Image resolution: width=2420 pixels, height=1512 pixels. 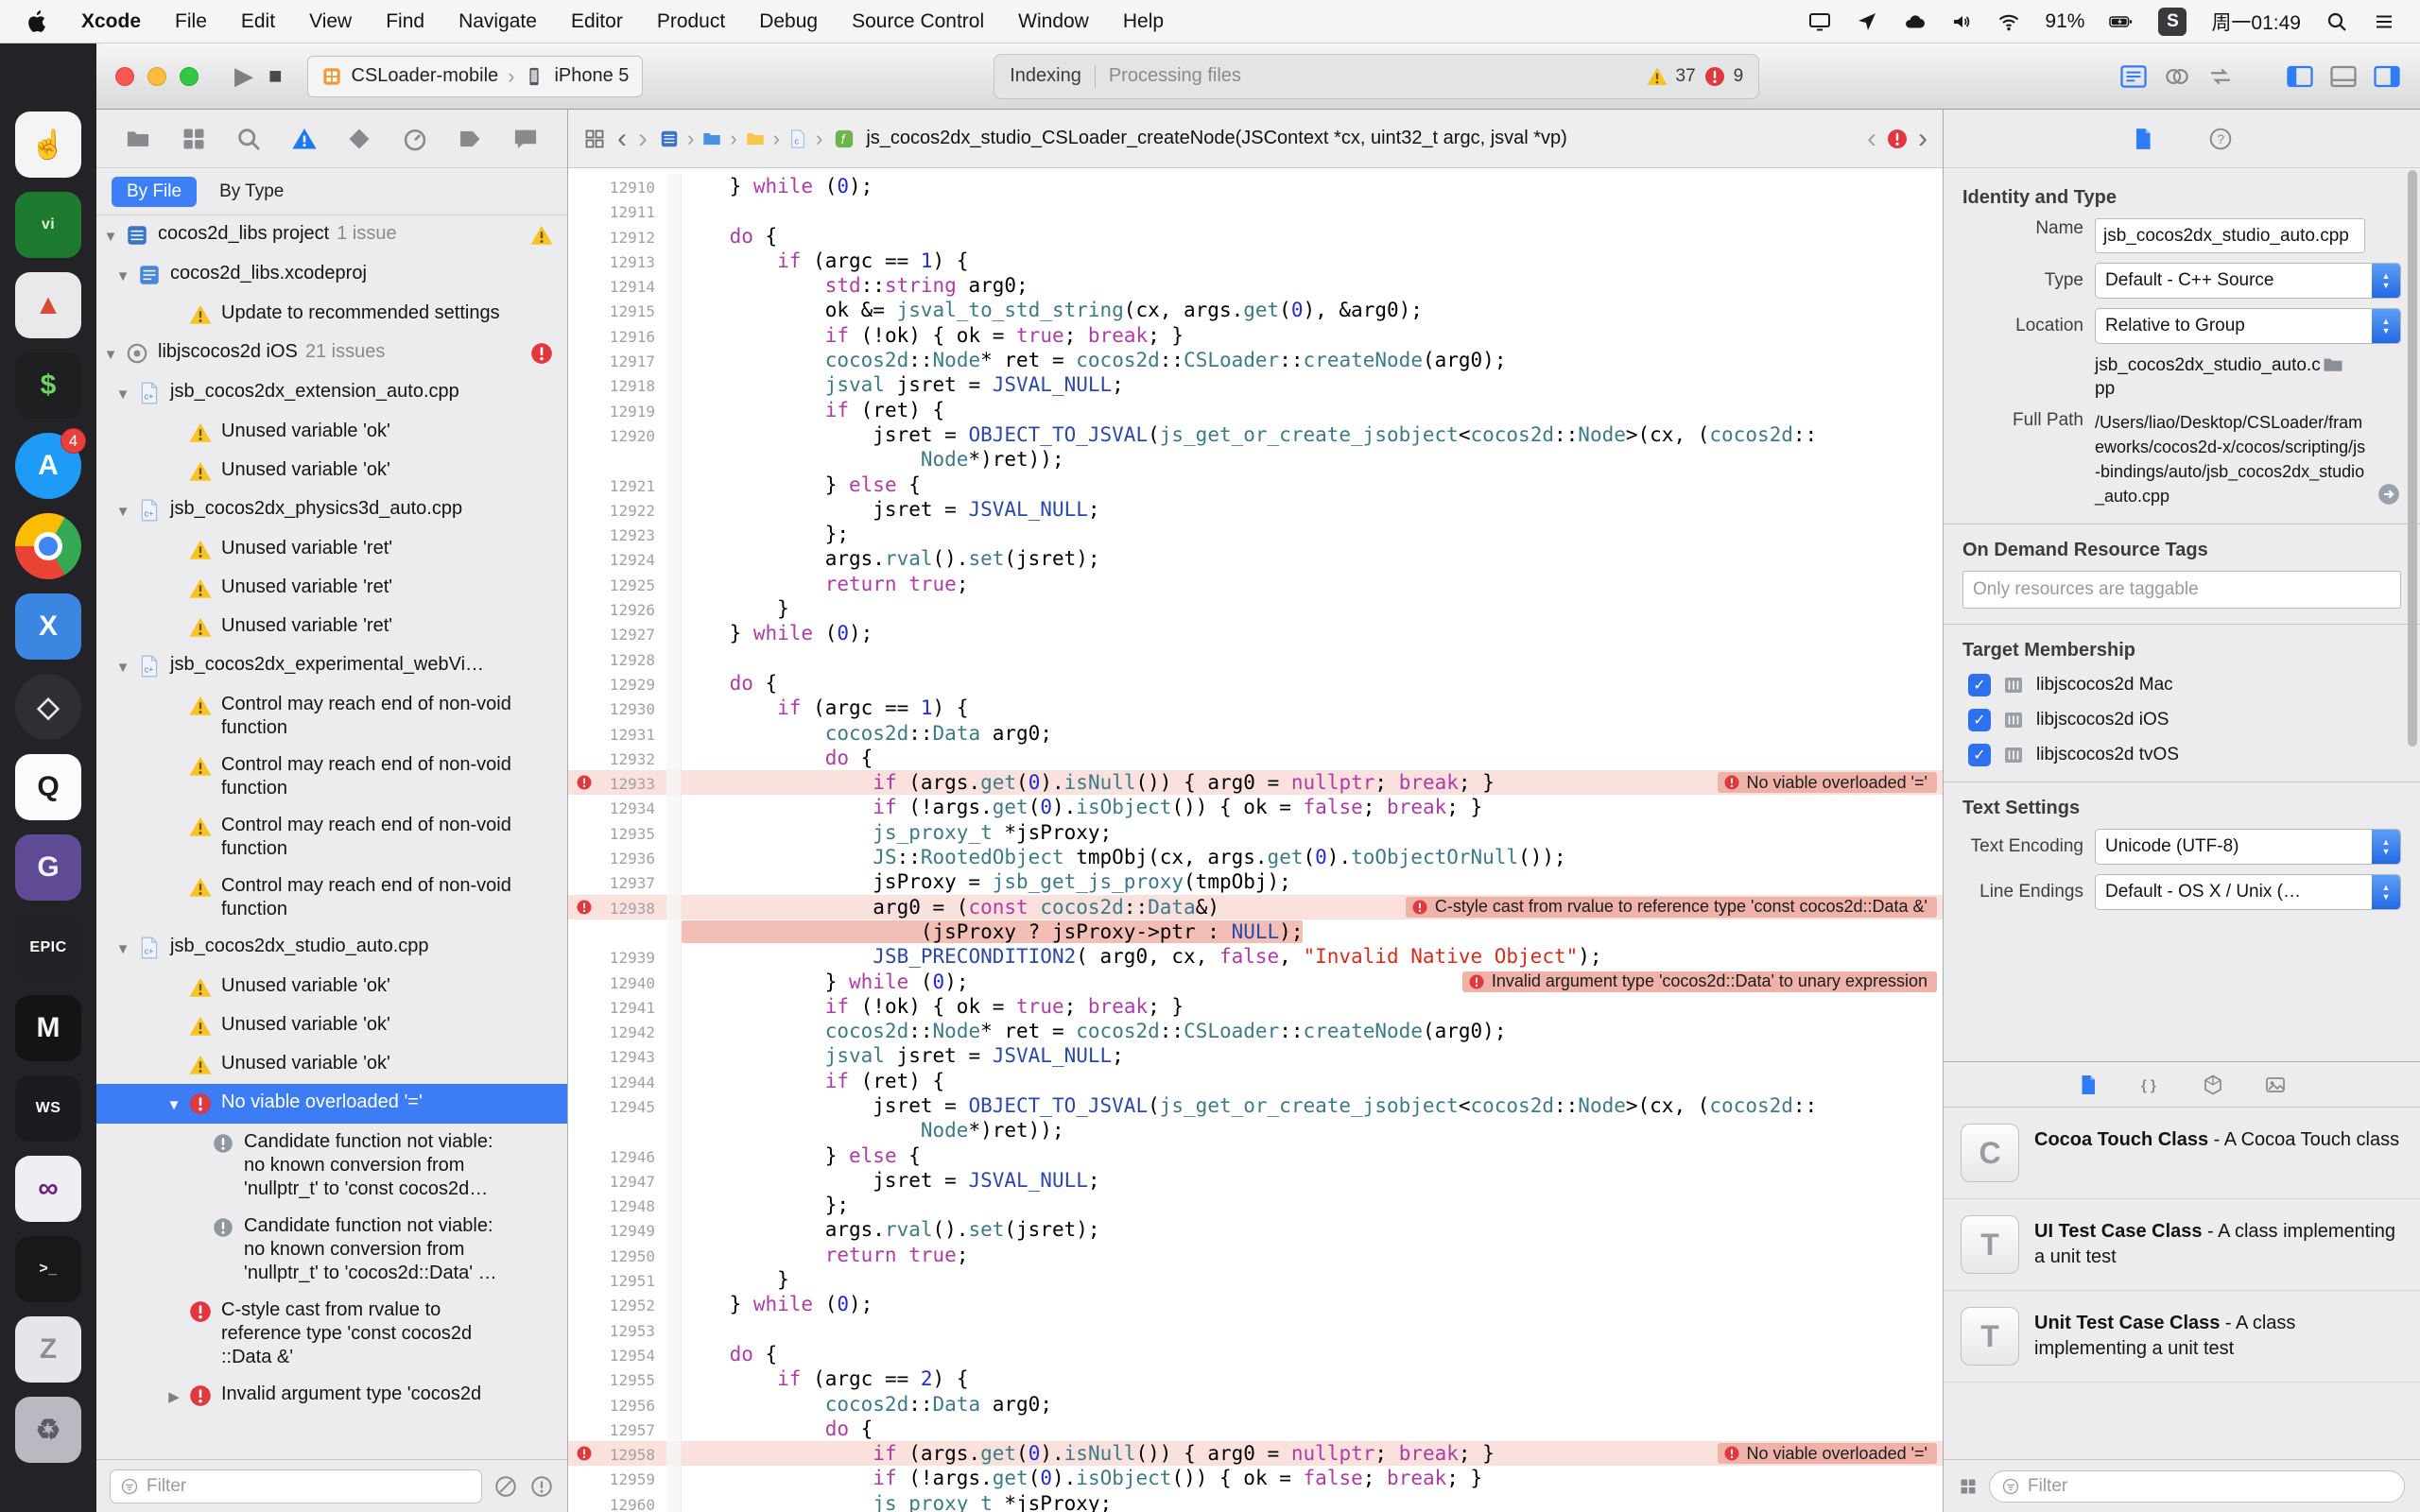 I want to click on app-terminal-icon: $, so click(x=48, y=385).